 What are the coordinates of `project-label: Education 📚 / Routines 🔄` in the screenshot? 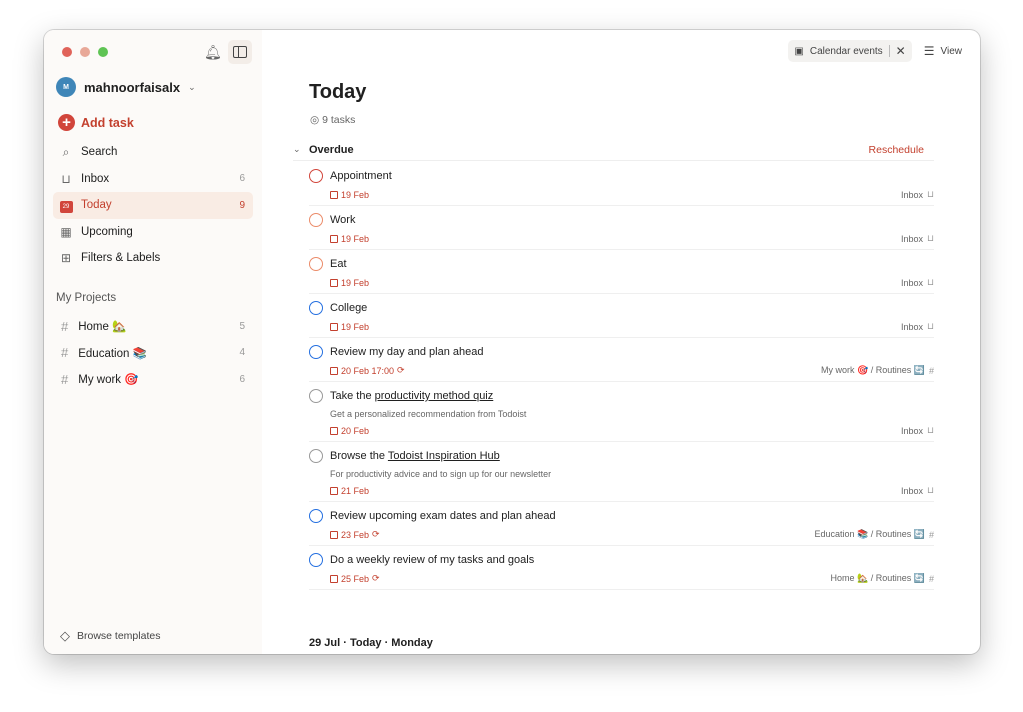 It's located at (869, 534).